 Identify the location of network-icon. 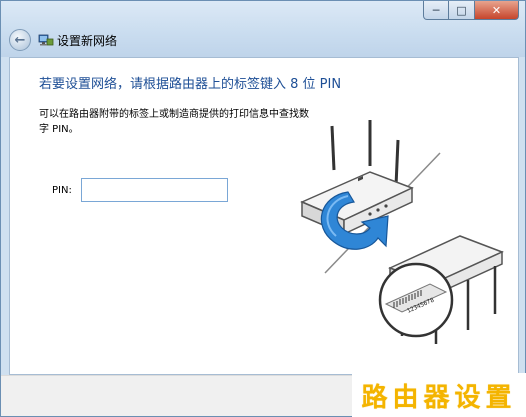
(46, 40).